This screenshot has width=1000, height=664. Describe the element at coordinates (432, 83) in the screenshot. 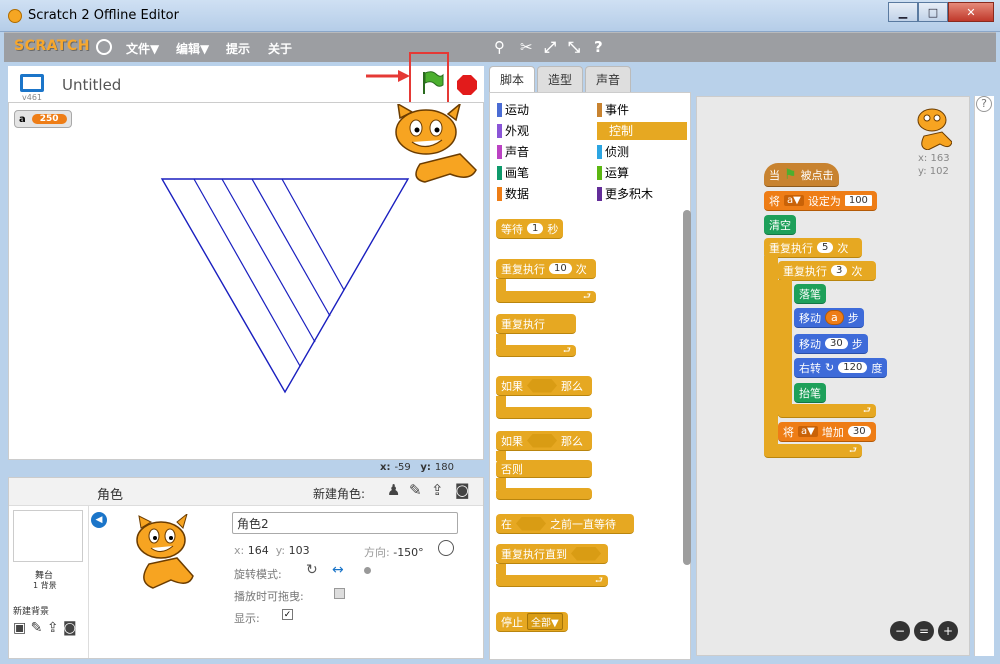

I see `green-flag-icon` at that location.